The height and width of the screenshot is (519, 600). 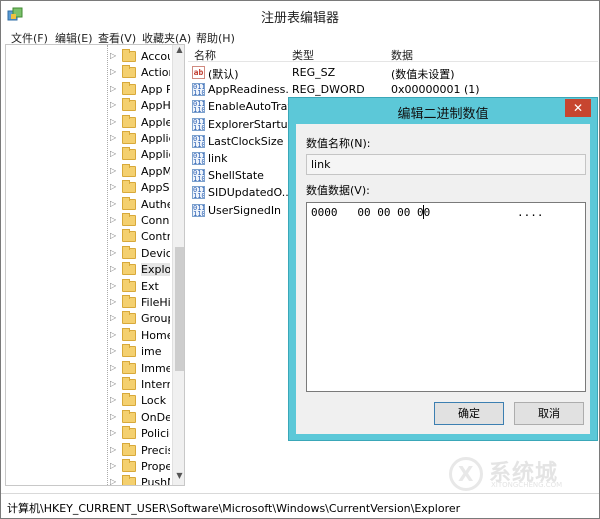 I want to click on tree-item: ▷ Applet, so click(x=140, y=122).